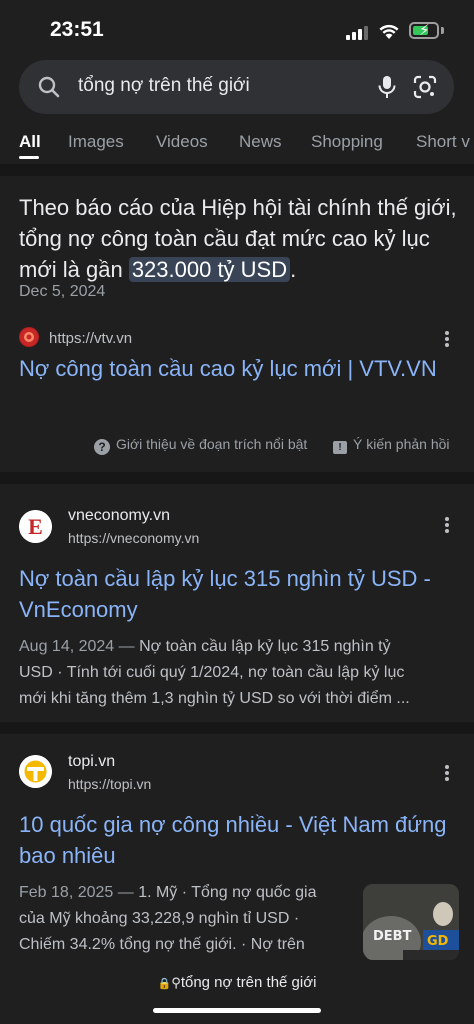 The width and height of the screenshot is (474, 1024). What do you see at coordinates (260, 142) in the screenshot?
I see `tab-news: News` at bounding box center [260, 142].